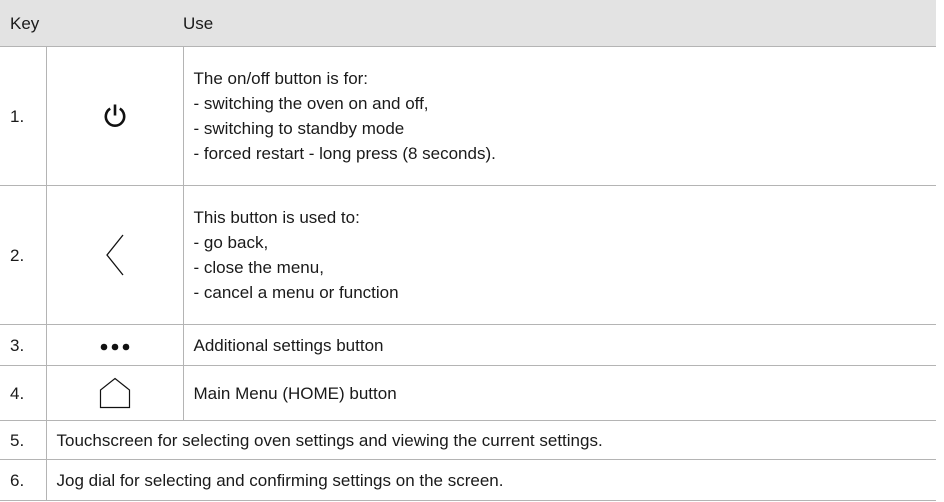 The height and width of the screenshot is (502, 944). Describe the element at coordinates (114, 255) in the screenshot. I see `chevron-left-icon` at that location.